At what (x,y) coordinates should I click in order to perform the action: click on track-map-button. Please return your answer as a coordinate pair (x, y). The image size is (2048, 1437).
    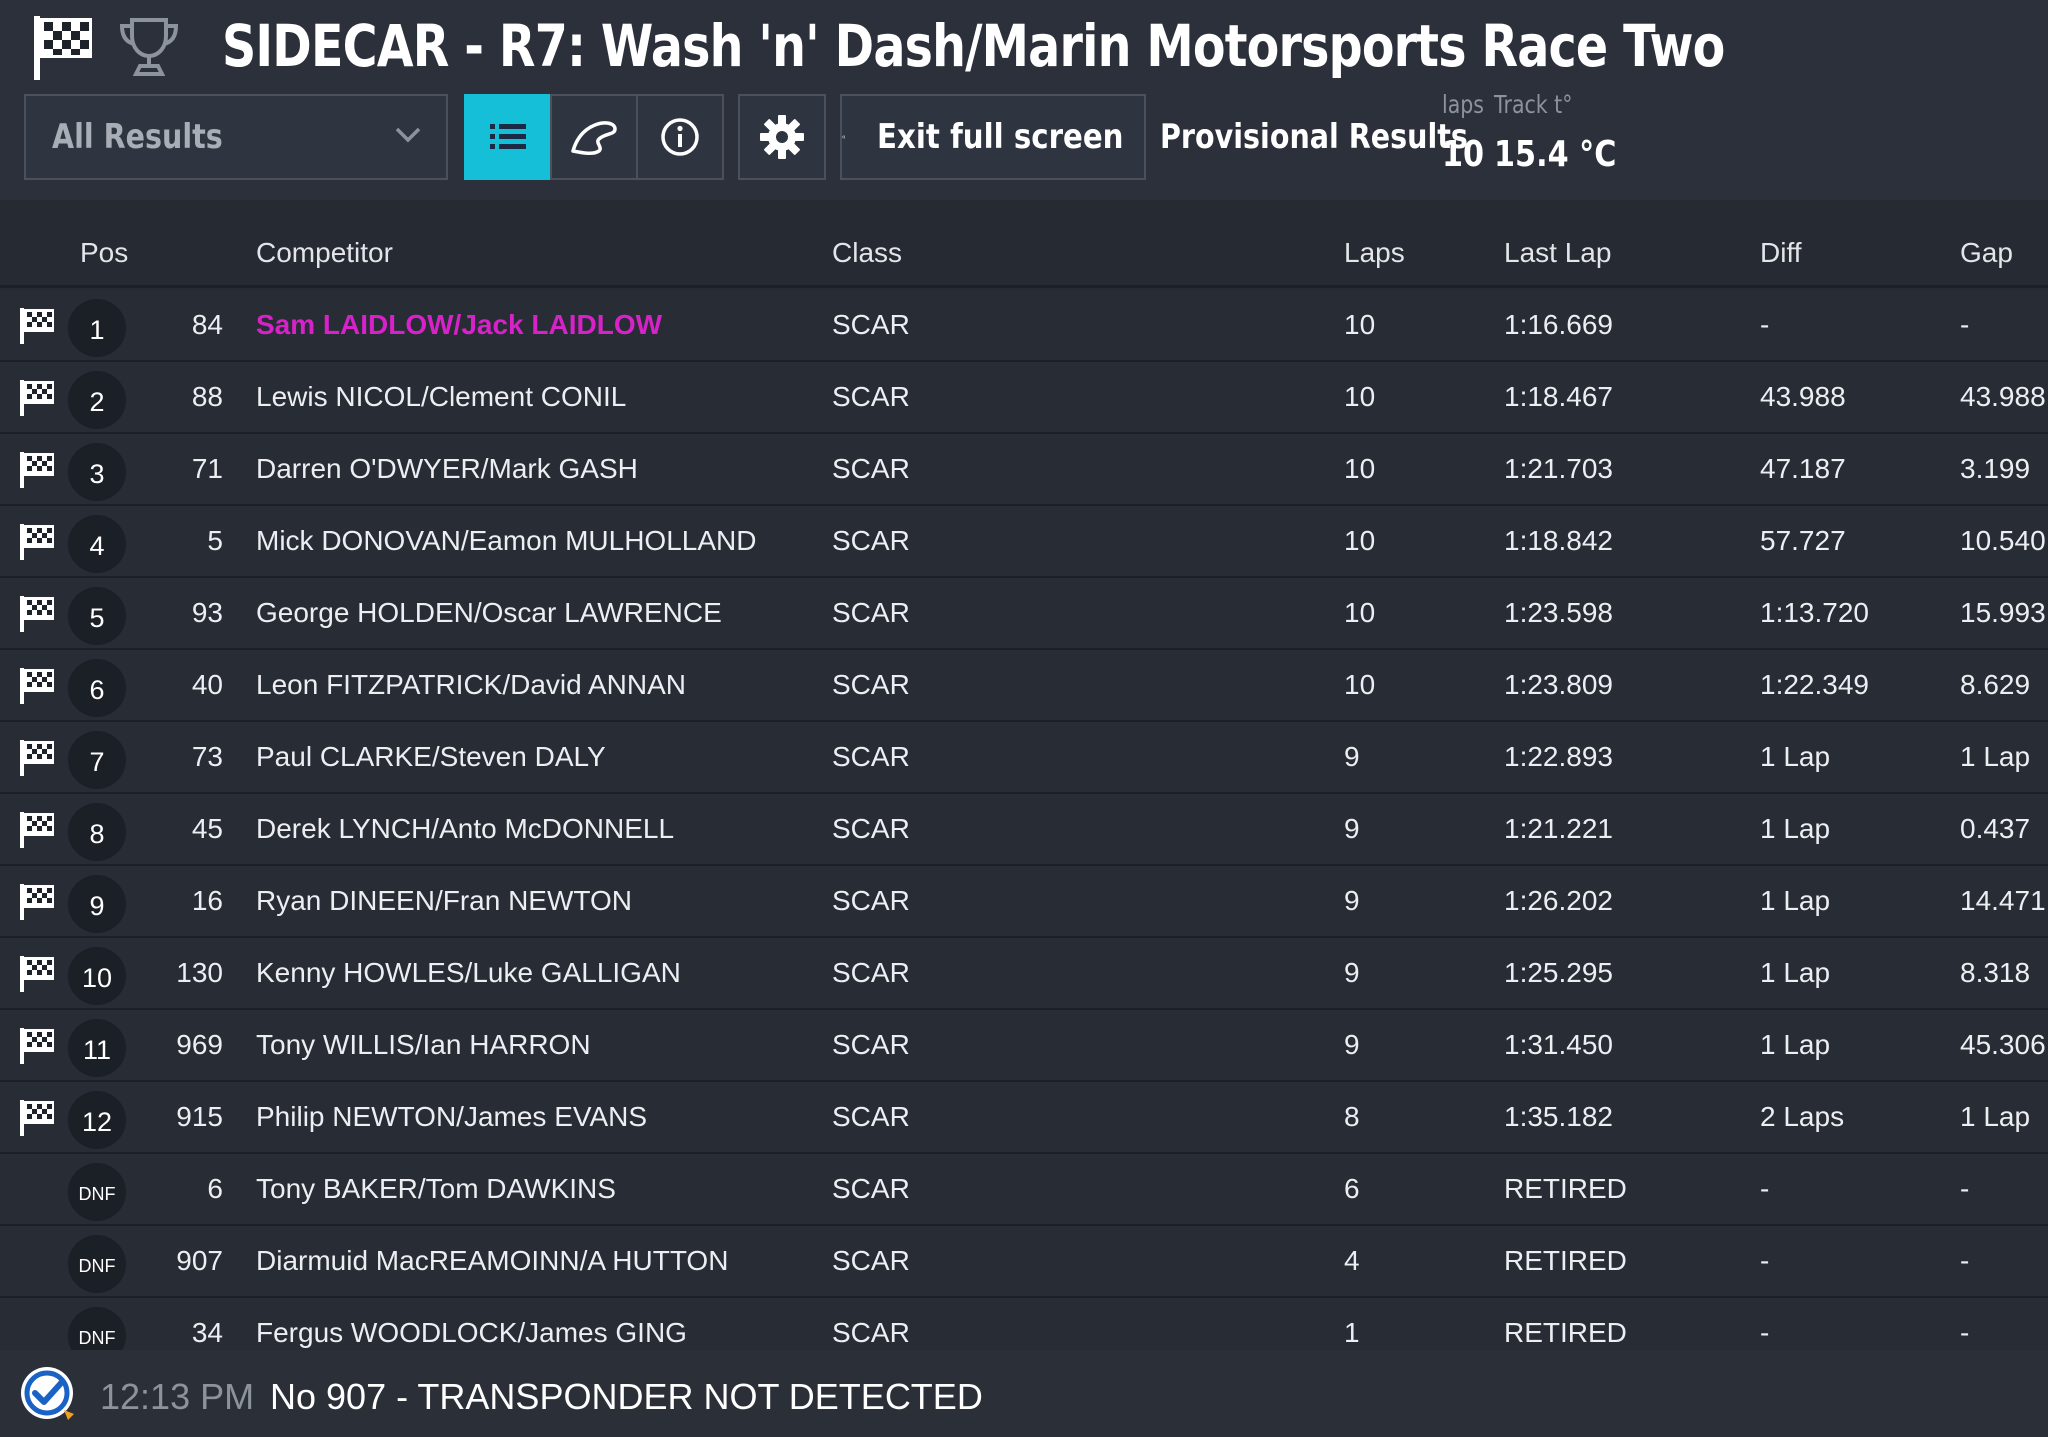
    Looking at the image, I should click on (594, 137).